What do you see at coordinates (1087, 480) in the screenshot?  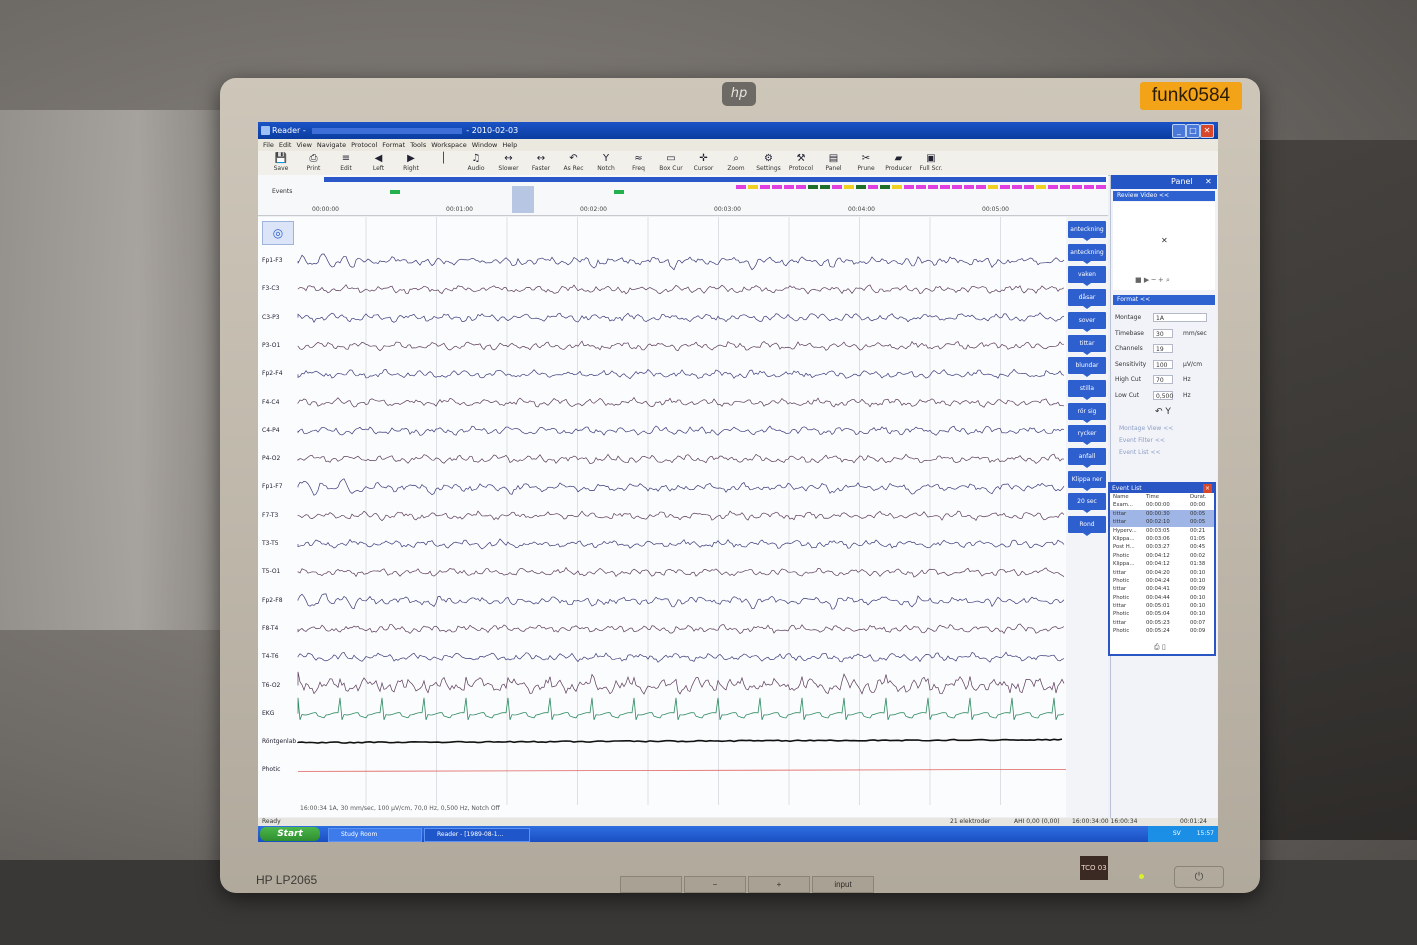 I see `annotation-button-11: Klippa ner` at bounding box center [1087, 480].